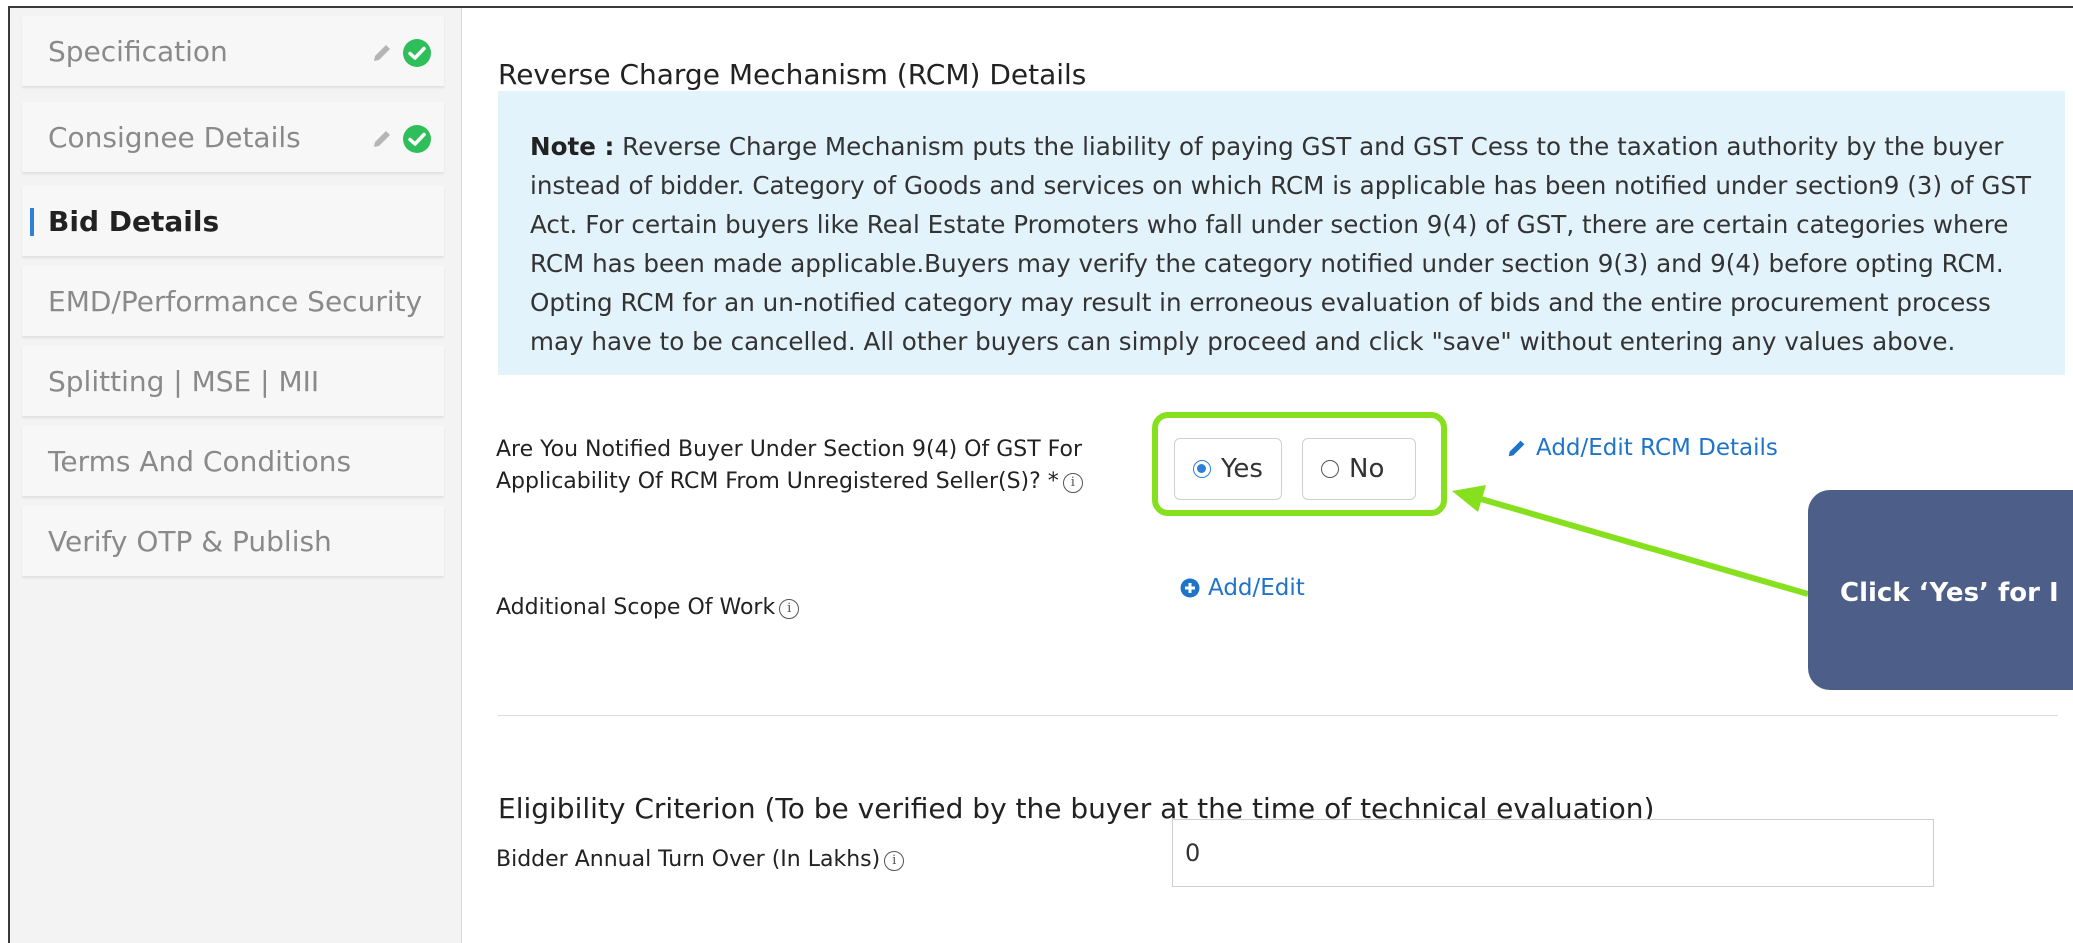 The height and width of the screenshot is (943, 2073). What do you see at coordinates (572, 146) in the screenshot?
I see `note-label: Note :` at bounding box center [572, 146].